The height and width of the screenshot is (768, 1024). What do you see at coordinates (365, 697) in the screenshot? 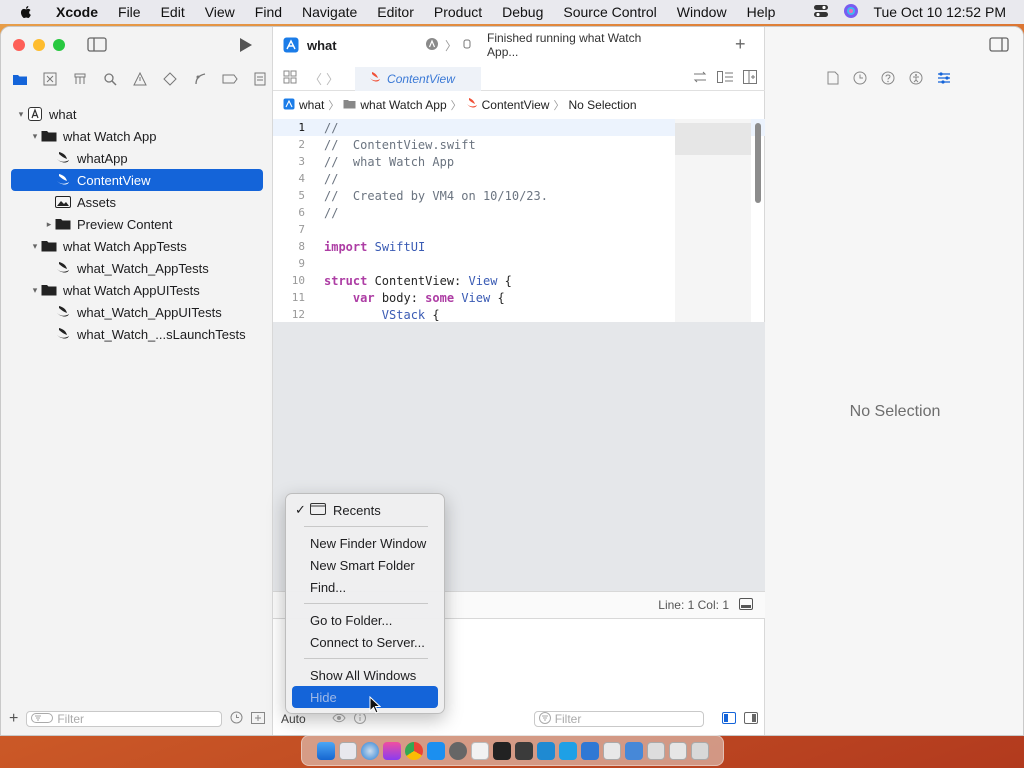
I see `menu-item-hide: Hide` at bounding box center [365, 697].